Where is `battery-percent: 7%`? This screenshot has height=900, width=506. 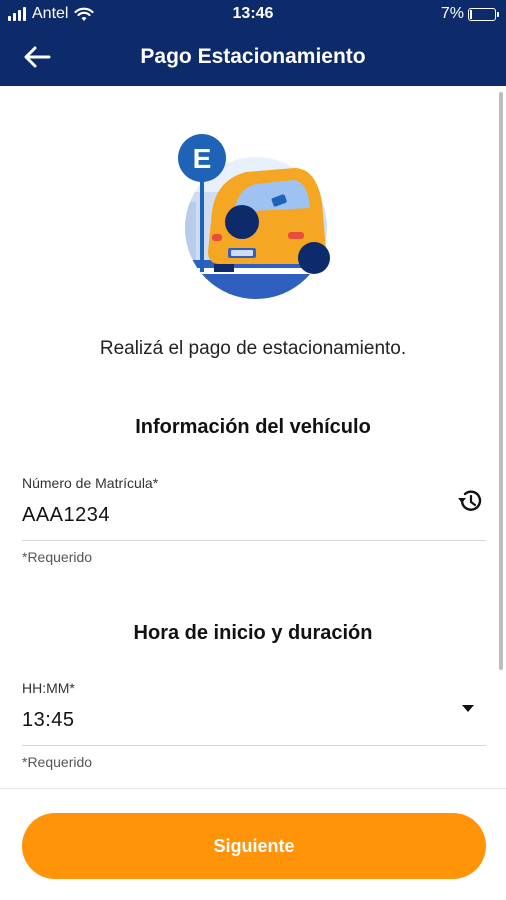
battery-percent: 7% is located at coordinates (452, 13).